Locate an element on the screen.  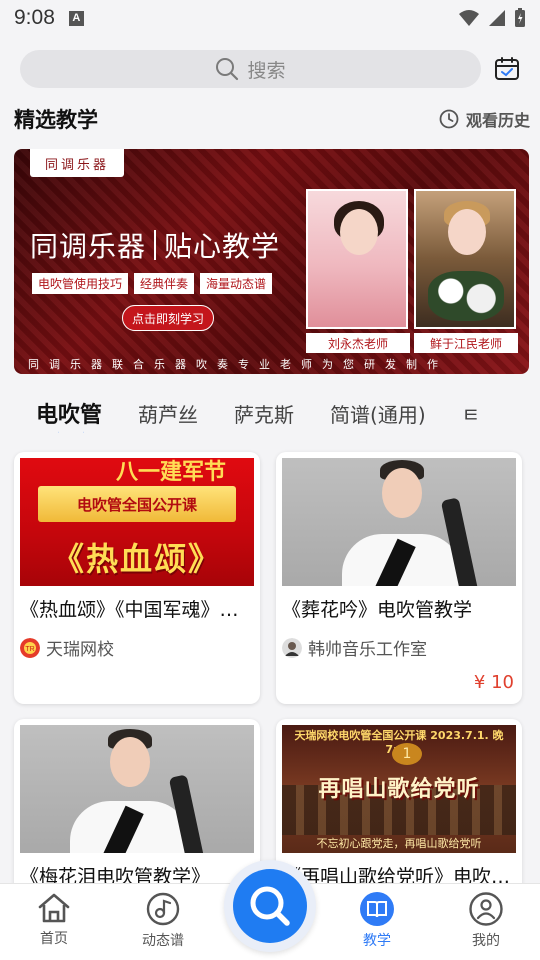
section-header: 精选教学 观看历史 is located at coordinates (272, 119).